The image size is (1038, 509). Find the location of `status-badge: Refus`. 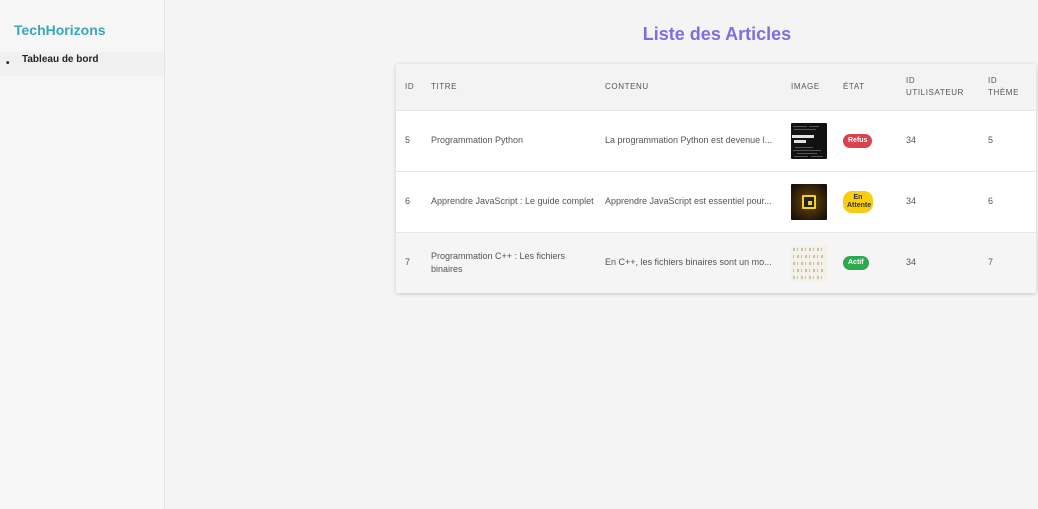

status-badge: Refus is located at coordinates (858, 141).